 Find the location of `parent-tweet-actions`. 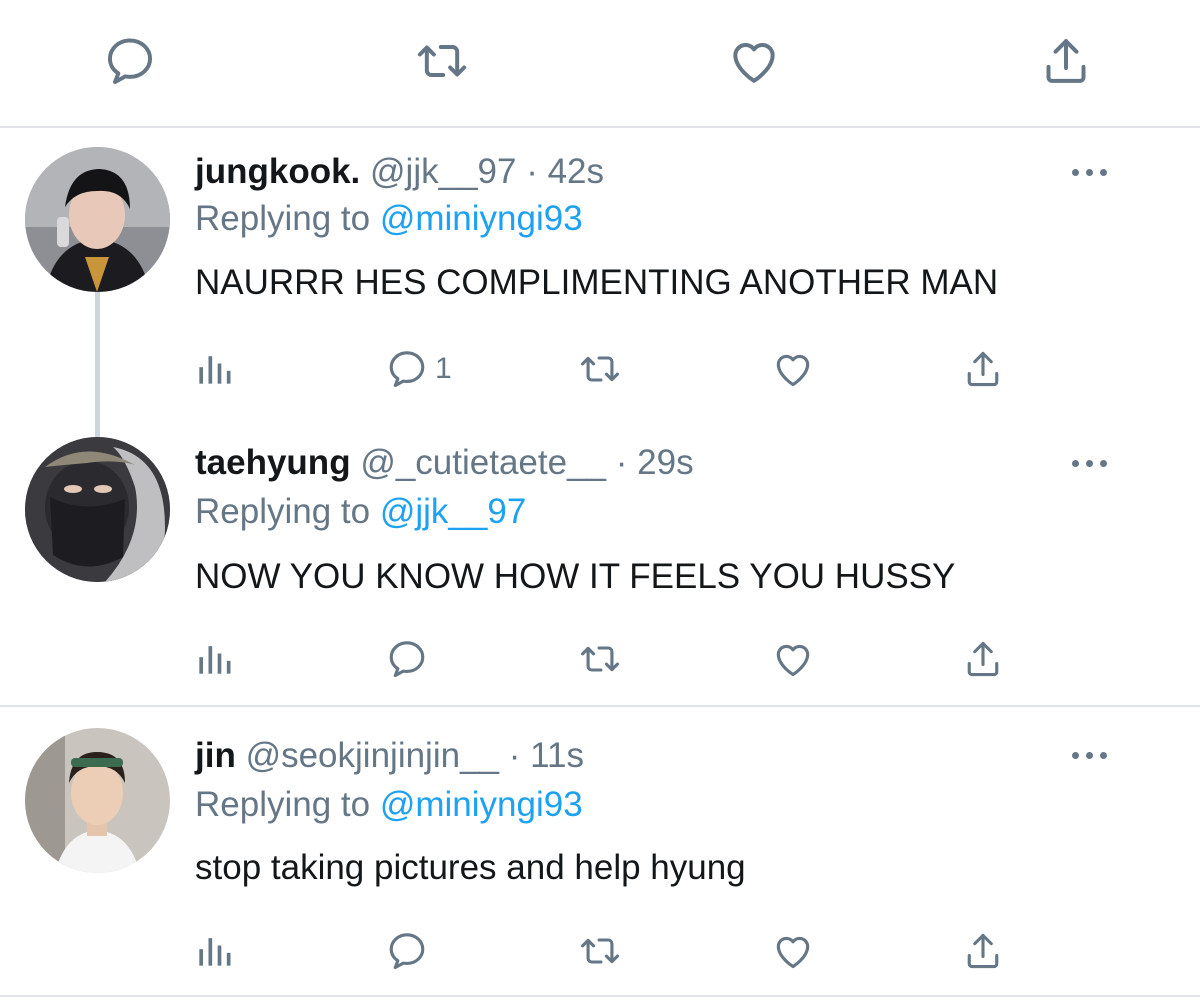

parent-tweet-actions is located at coordinates (600, 64).